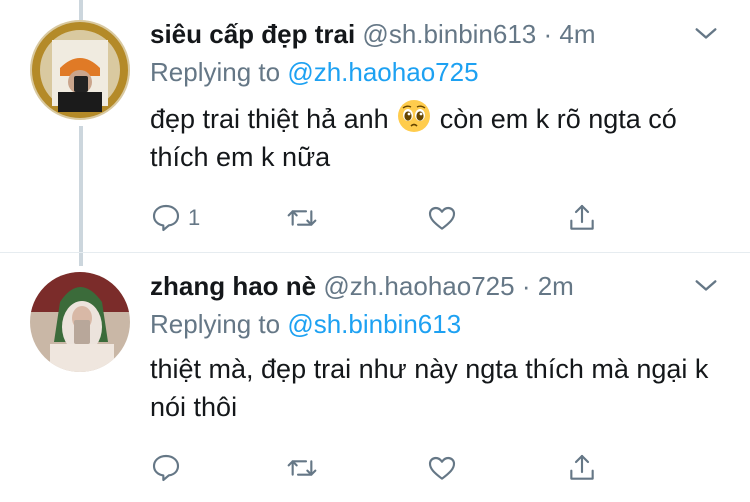  I want to click on replying-to: Replying to @sh.binbin613, so click(440, 324).